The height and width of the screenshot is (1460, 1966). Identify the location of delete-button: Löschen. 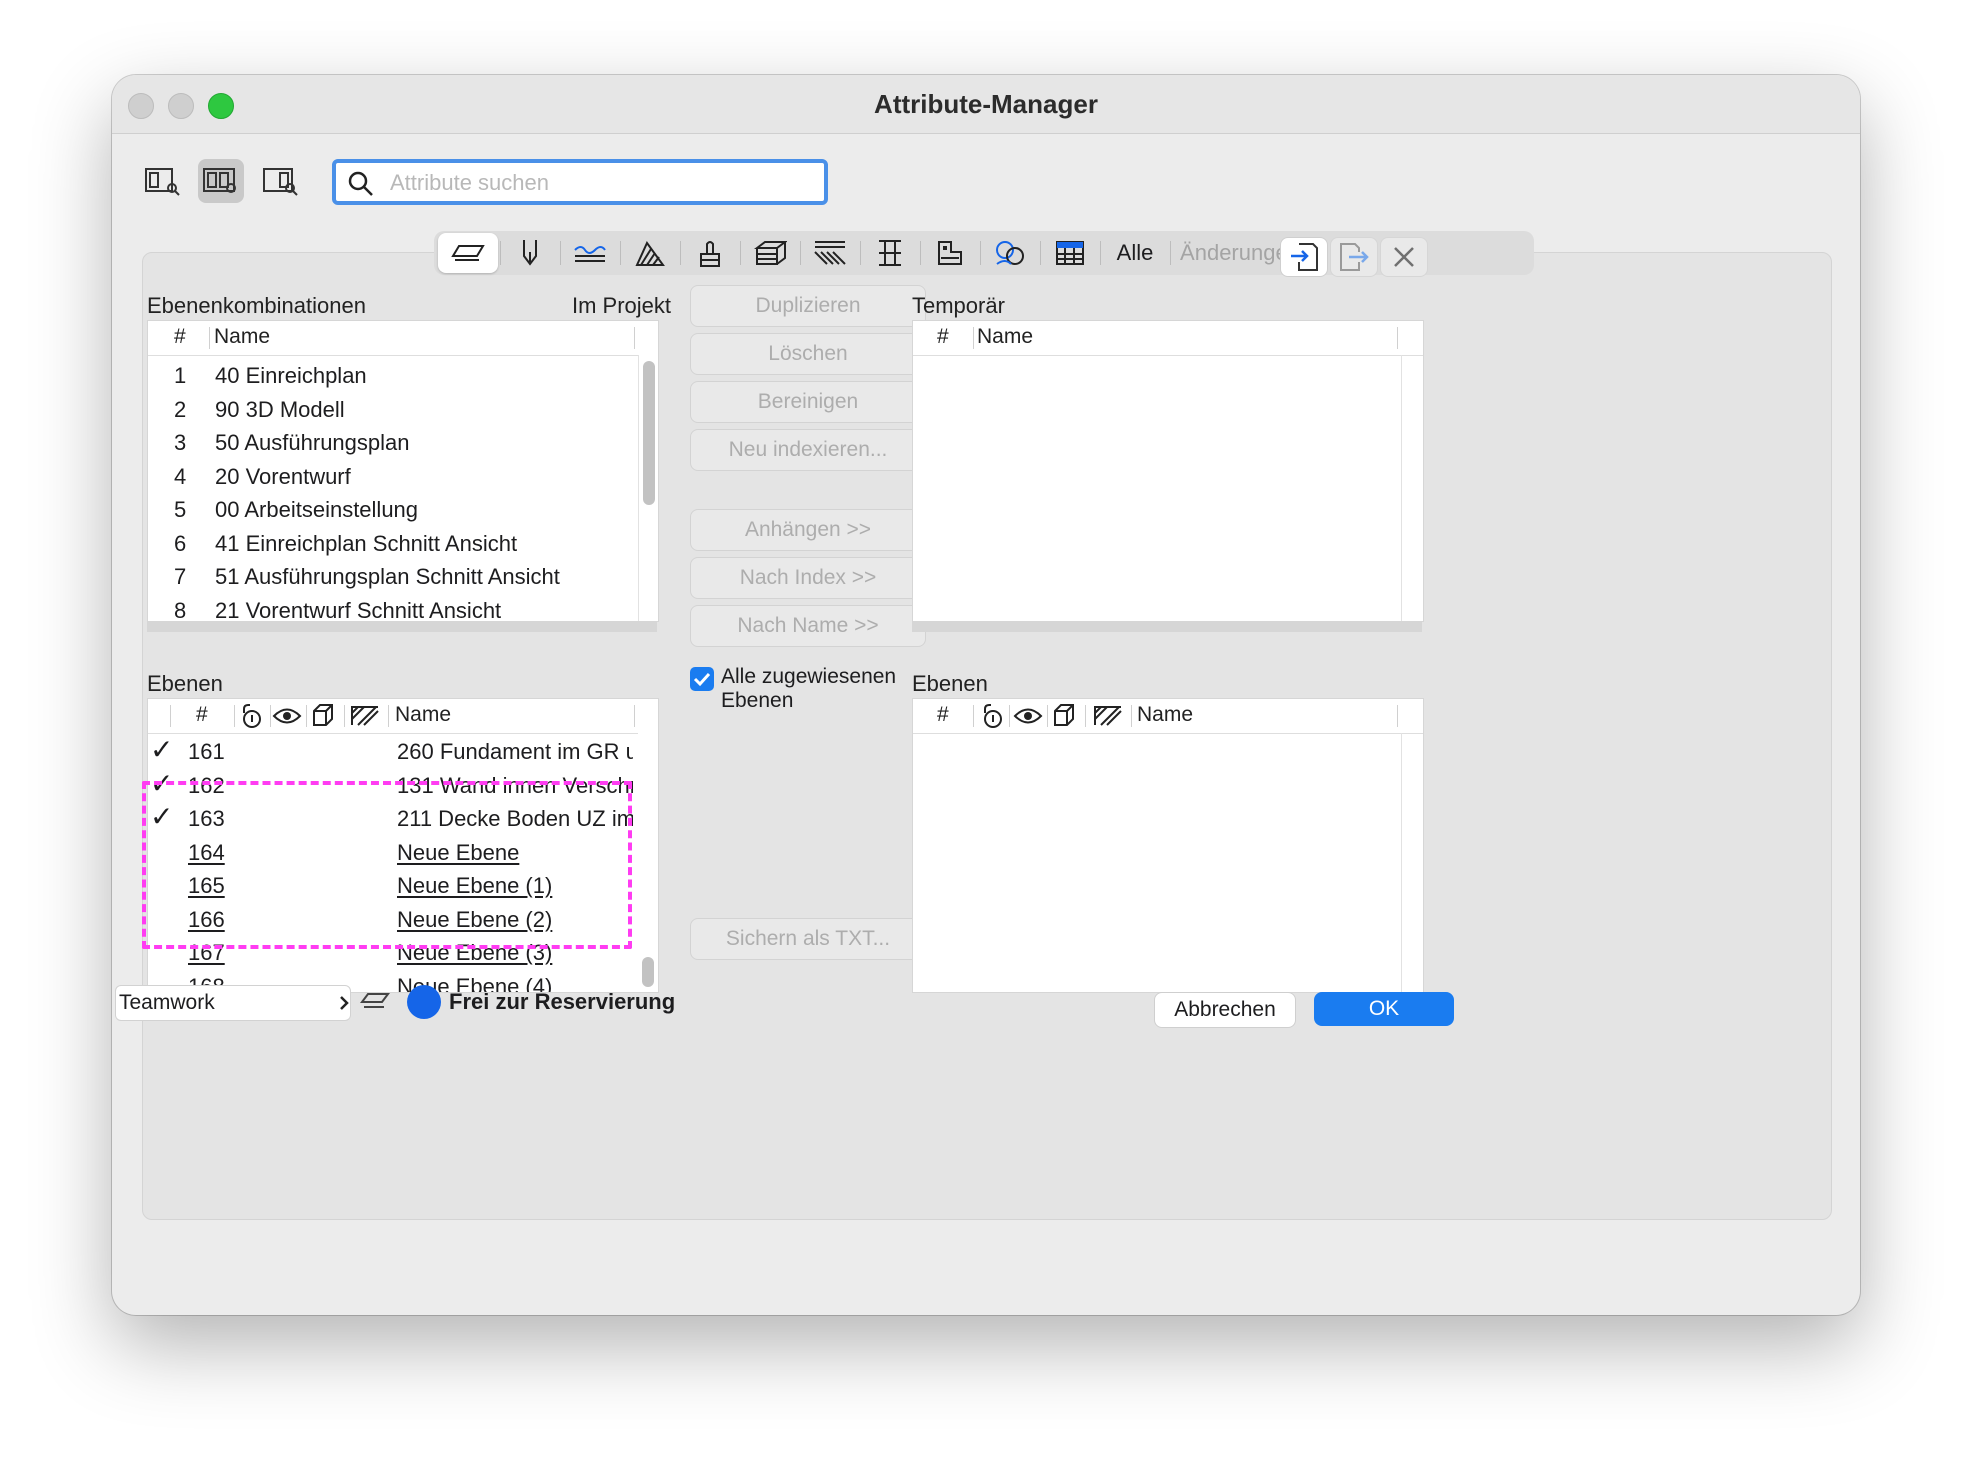
(808, 354).